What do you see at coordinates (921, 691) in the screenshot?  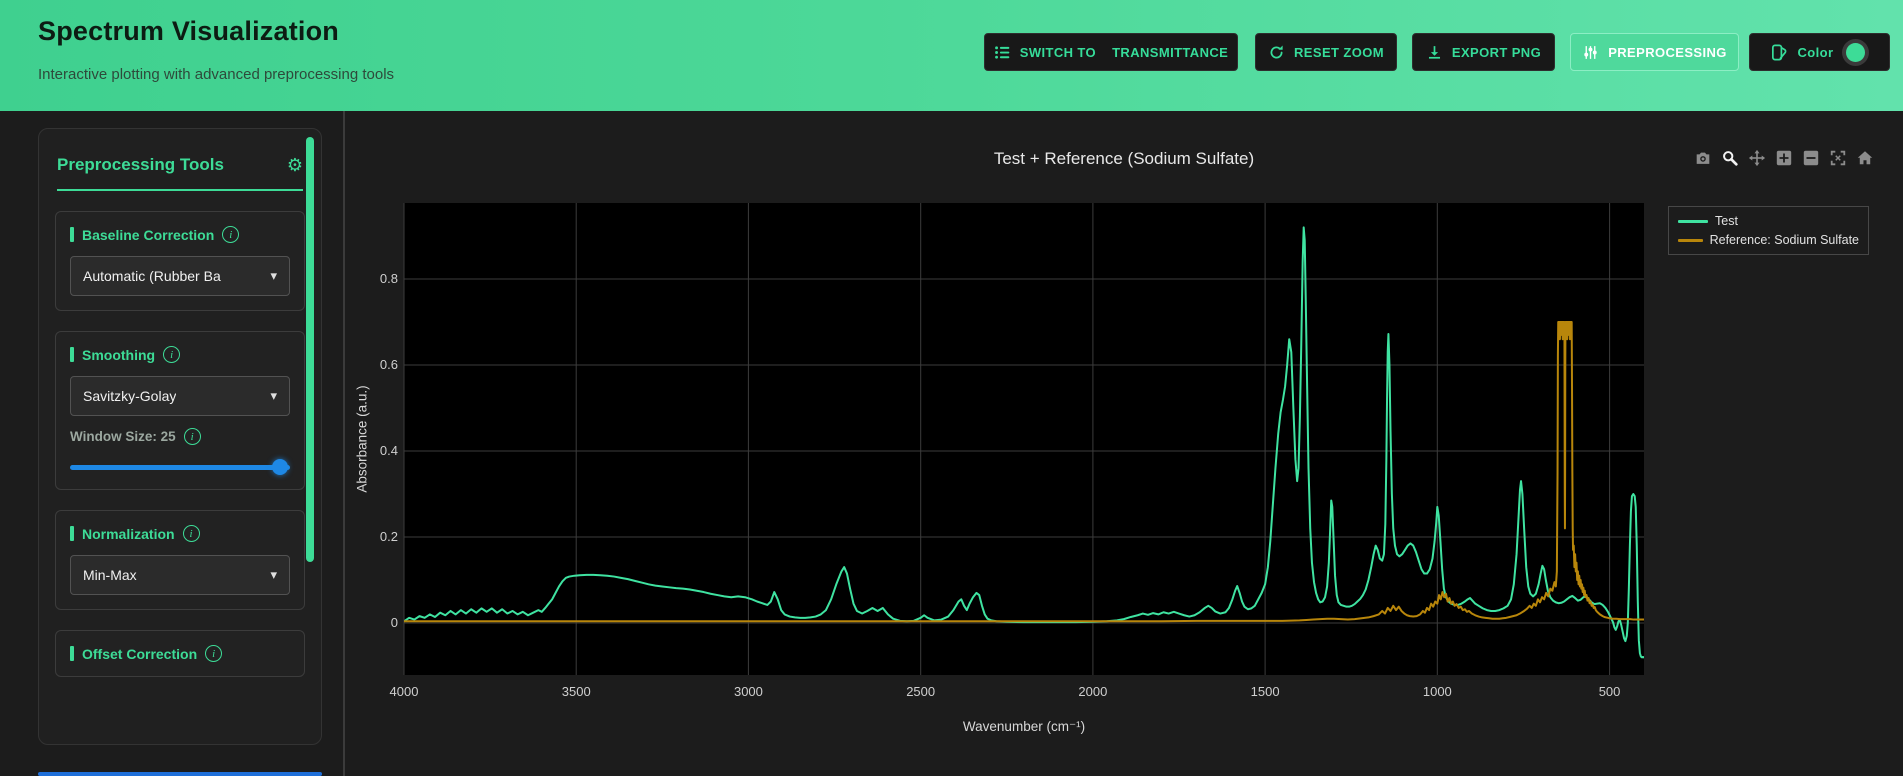 I see `x-tick-label: 2500` at bounding box center [921, 691].